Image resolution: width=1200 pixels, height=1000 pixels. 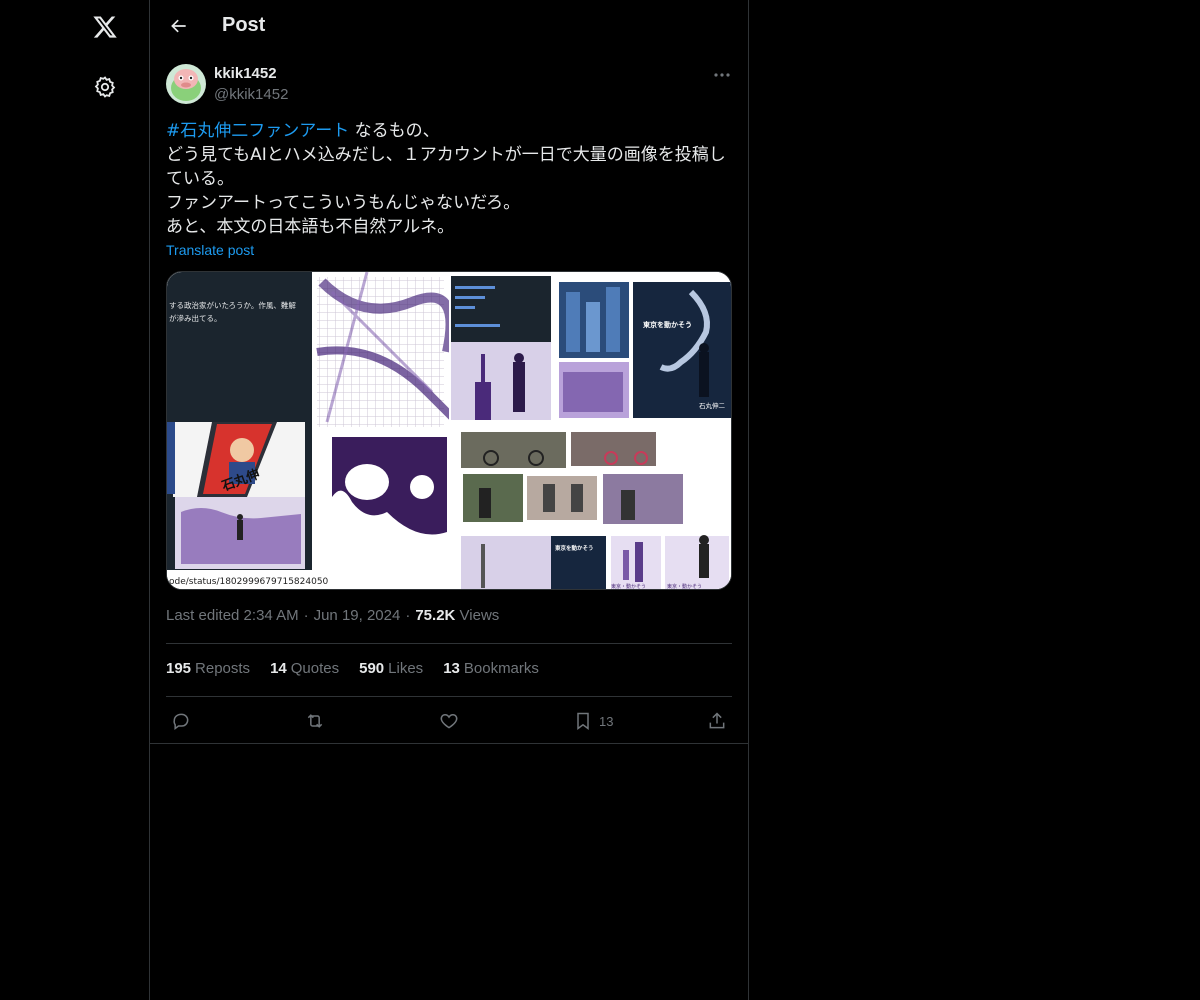 What do you see at coordinates (315, 668) in the screenshot?
I see `quotes-label: Quotes` at bounding box center [315, 668].